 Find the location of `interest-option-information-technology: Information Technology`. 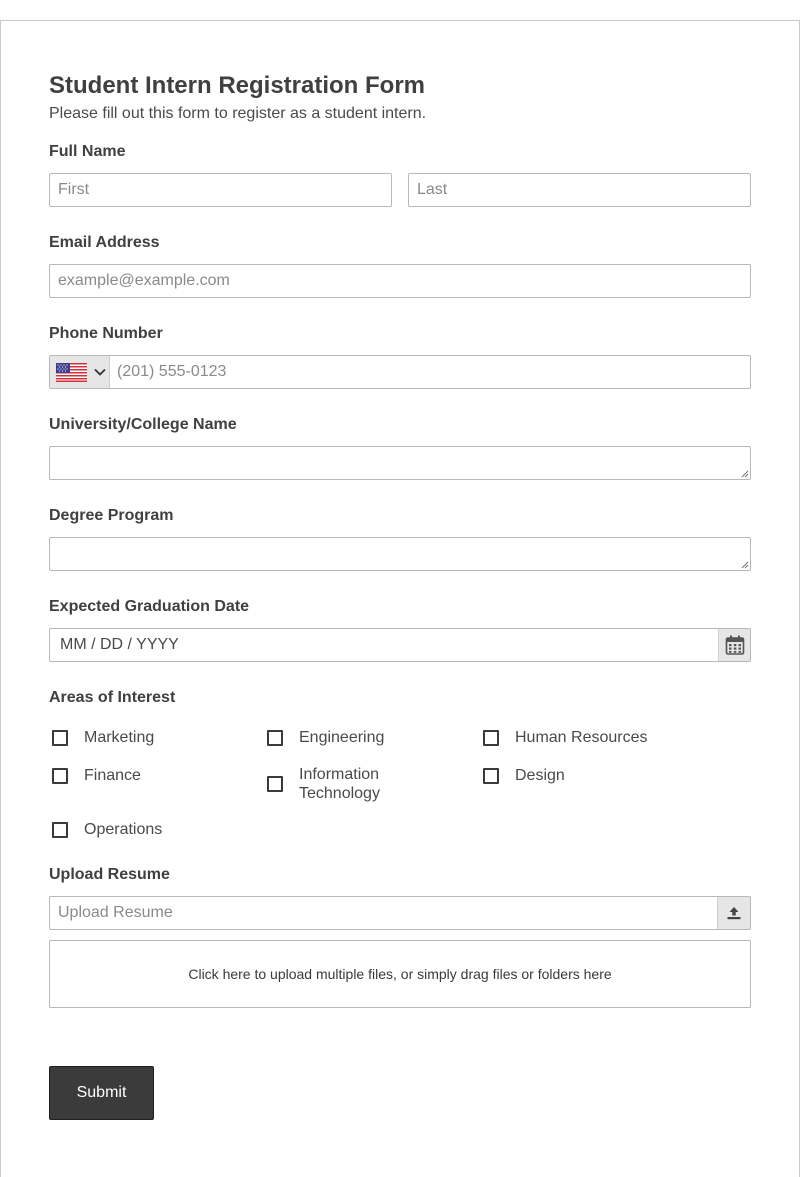

interest-option-information-technology: Information Technology is located at coordinates (357, 784).